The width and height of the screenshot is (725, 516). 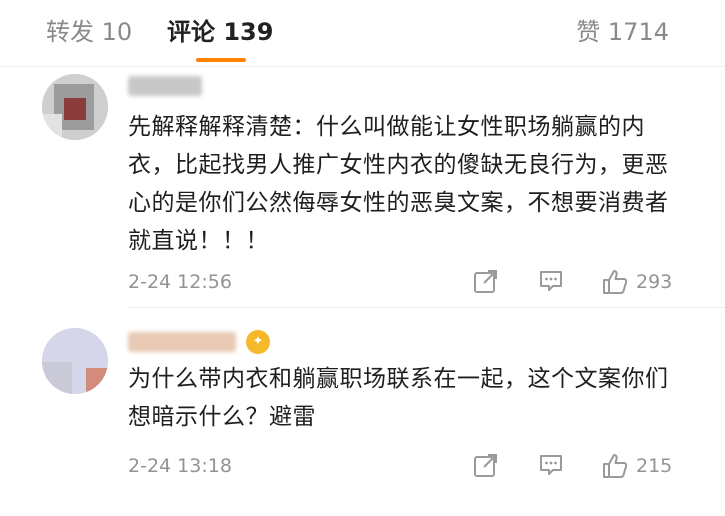 I want to click on timestamp: 2-24 13:18, so click(x=180, y=466).